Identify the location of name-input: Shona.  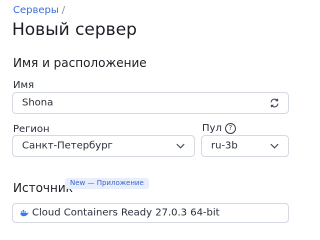
(150, 103).